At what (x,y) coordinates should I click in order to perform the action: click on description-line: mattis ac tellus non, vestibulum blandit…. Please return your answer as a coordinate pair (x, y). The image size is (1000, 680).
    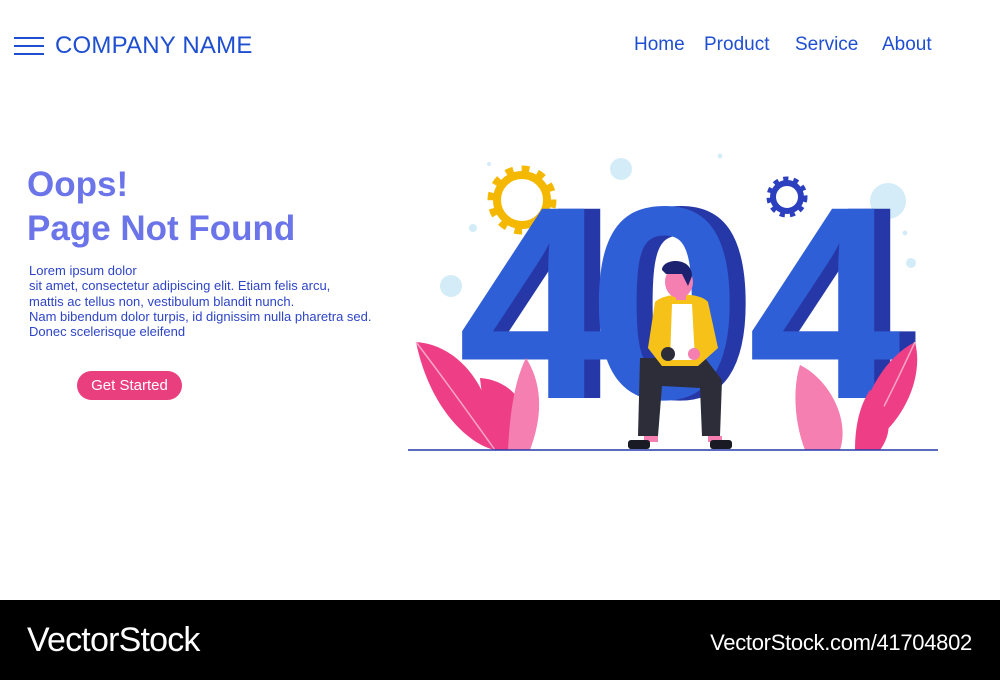
    Looking at the image, I should click on (162, 301).